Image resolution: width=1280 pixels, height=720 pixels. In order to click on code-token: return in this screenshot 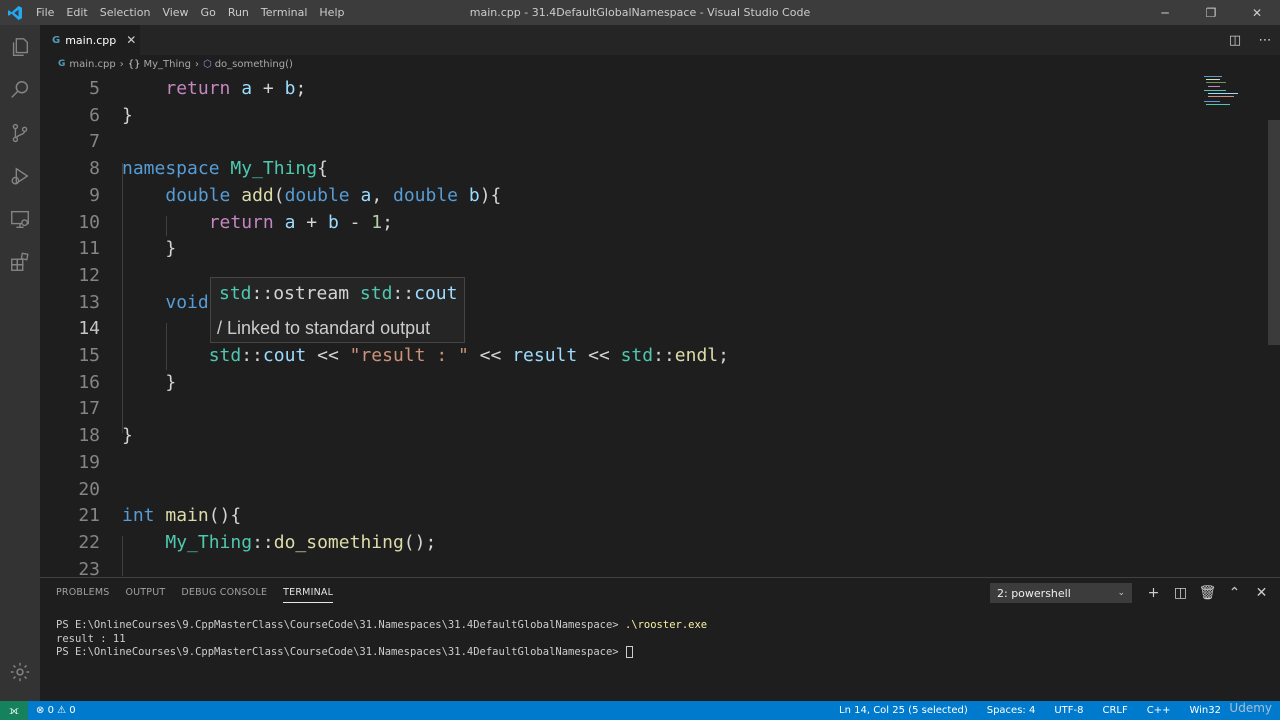, I will do `click(198, 88)`.